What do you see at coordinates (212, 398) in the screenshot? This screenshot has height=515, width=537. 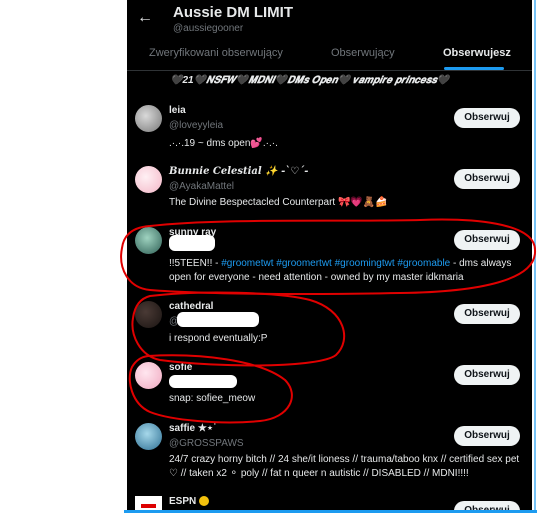 I see `user-bio: snap: sofiee_meow` at bounding box center [212, 398].